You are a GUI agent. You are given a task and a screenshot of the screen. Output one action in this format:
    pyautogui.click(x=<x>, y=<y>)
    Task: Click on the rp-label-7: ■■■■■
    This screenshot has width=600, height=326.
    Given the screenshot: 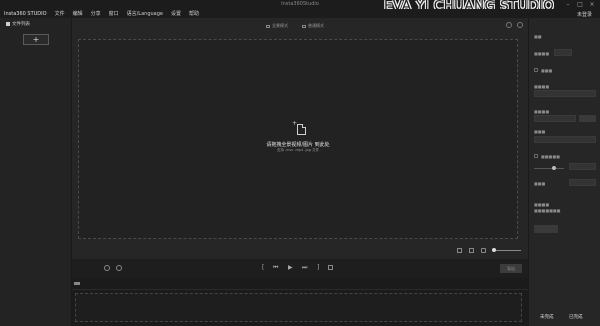 What is the action you would take?
    pyautogui.click(x=550, y=156)
    